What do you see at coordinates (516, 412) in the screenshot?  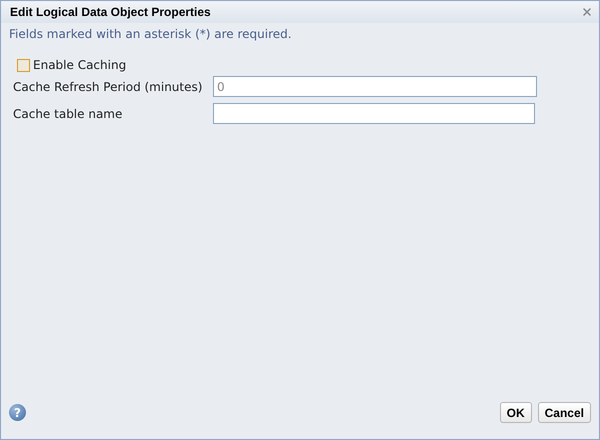 I see `ok-button: OK` at bounding box center [516, 412].